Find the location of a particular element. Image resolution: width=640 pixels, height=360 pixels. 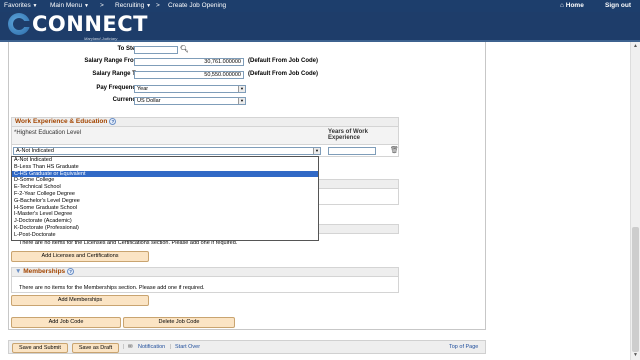

currency-select: US Dollar ▼ is located at coordinates (190, 101).